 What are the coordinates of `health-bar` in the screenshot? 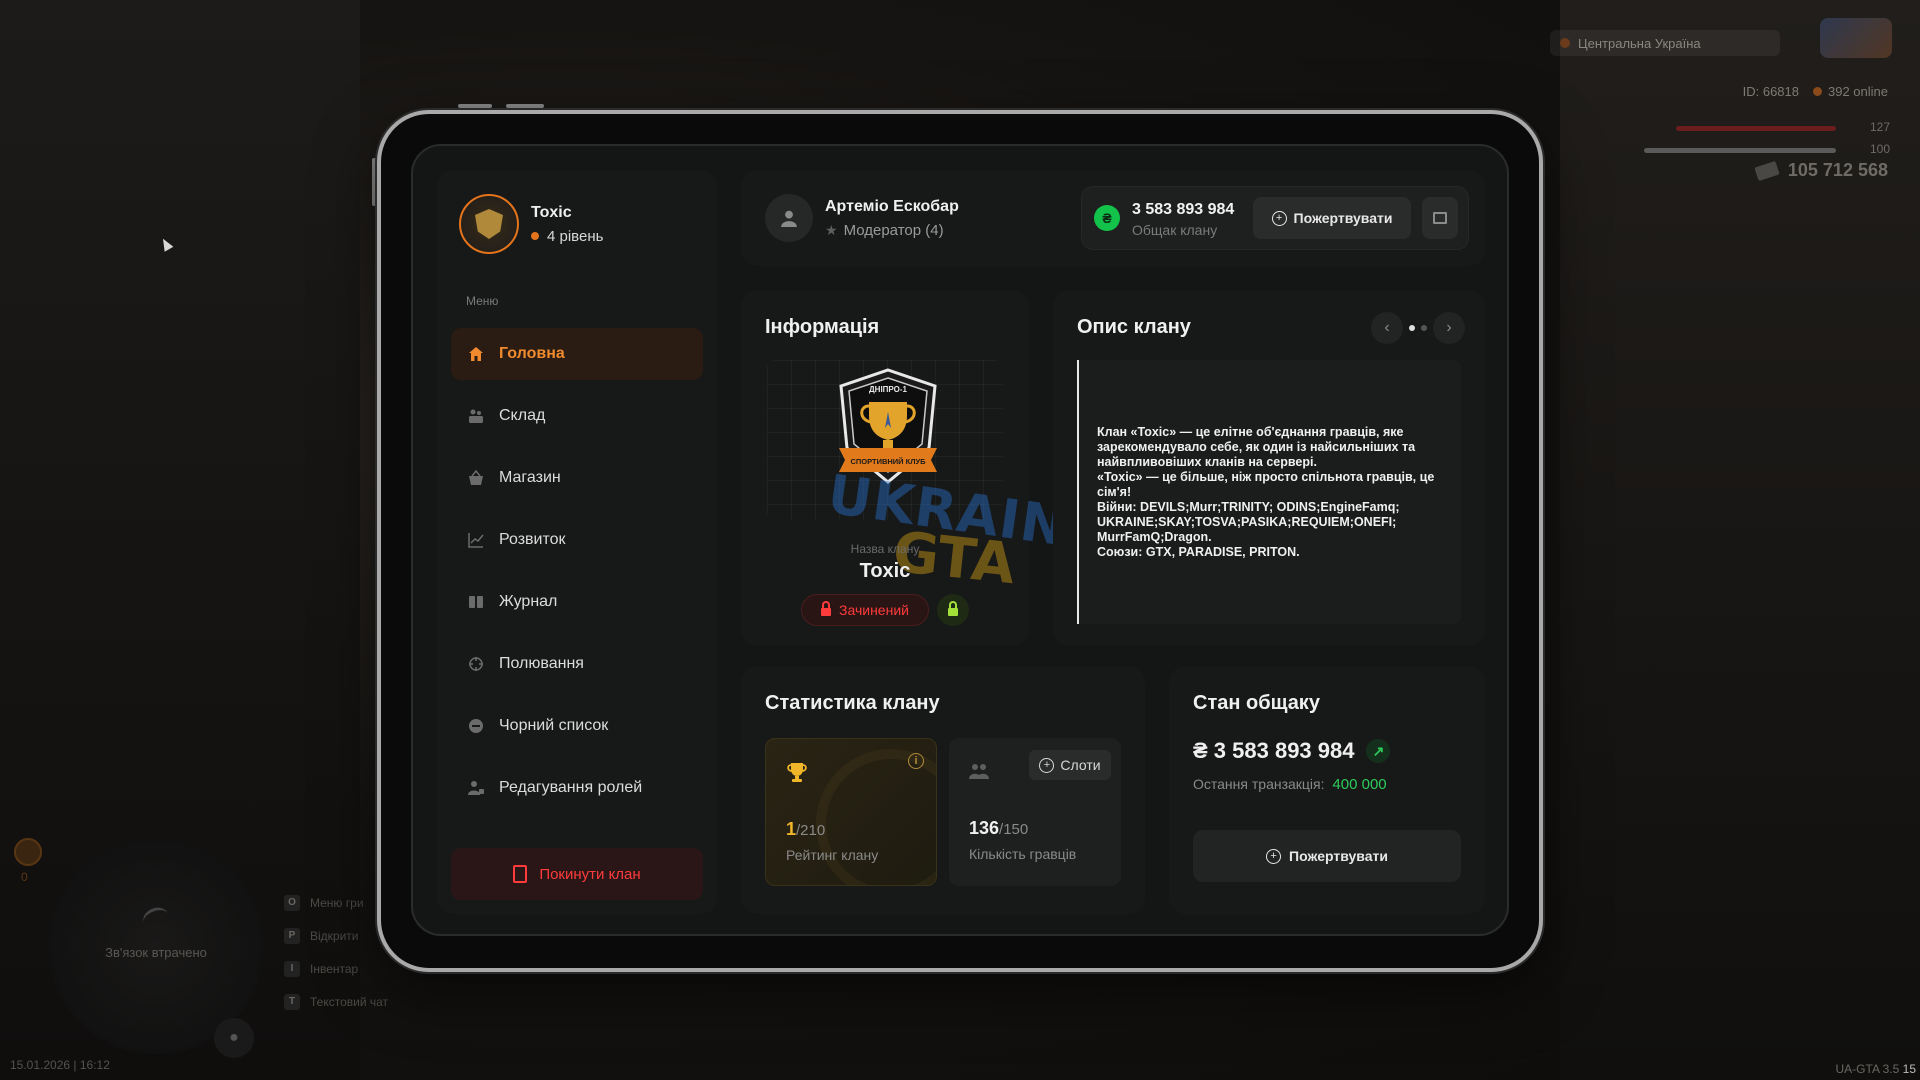 It's located at (1756, 128).